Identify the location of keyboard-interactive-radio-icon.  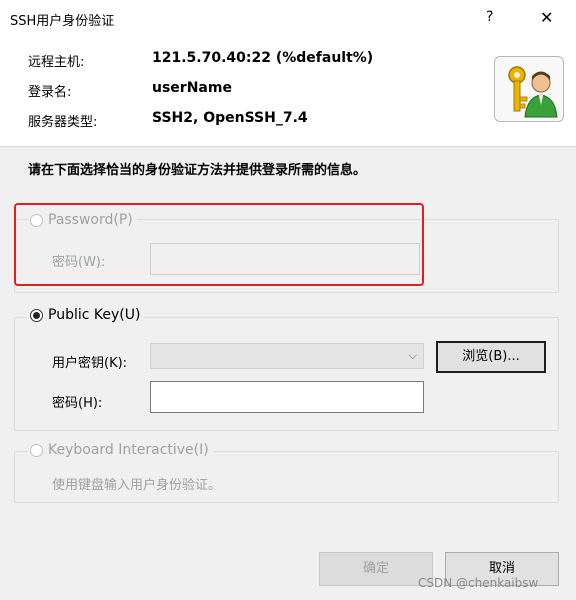
(36, 450).